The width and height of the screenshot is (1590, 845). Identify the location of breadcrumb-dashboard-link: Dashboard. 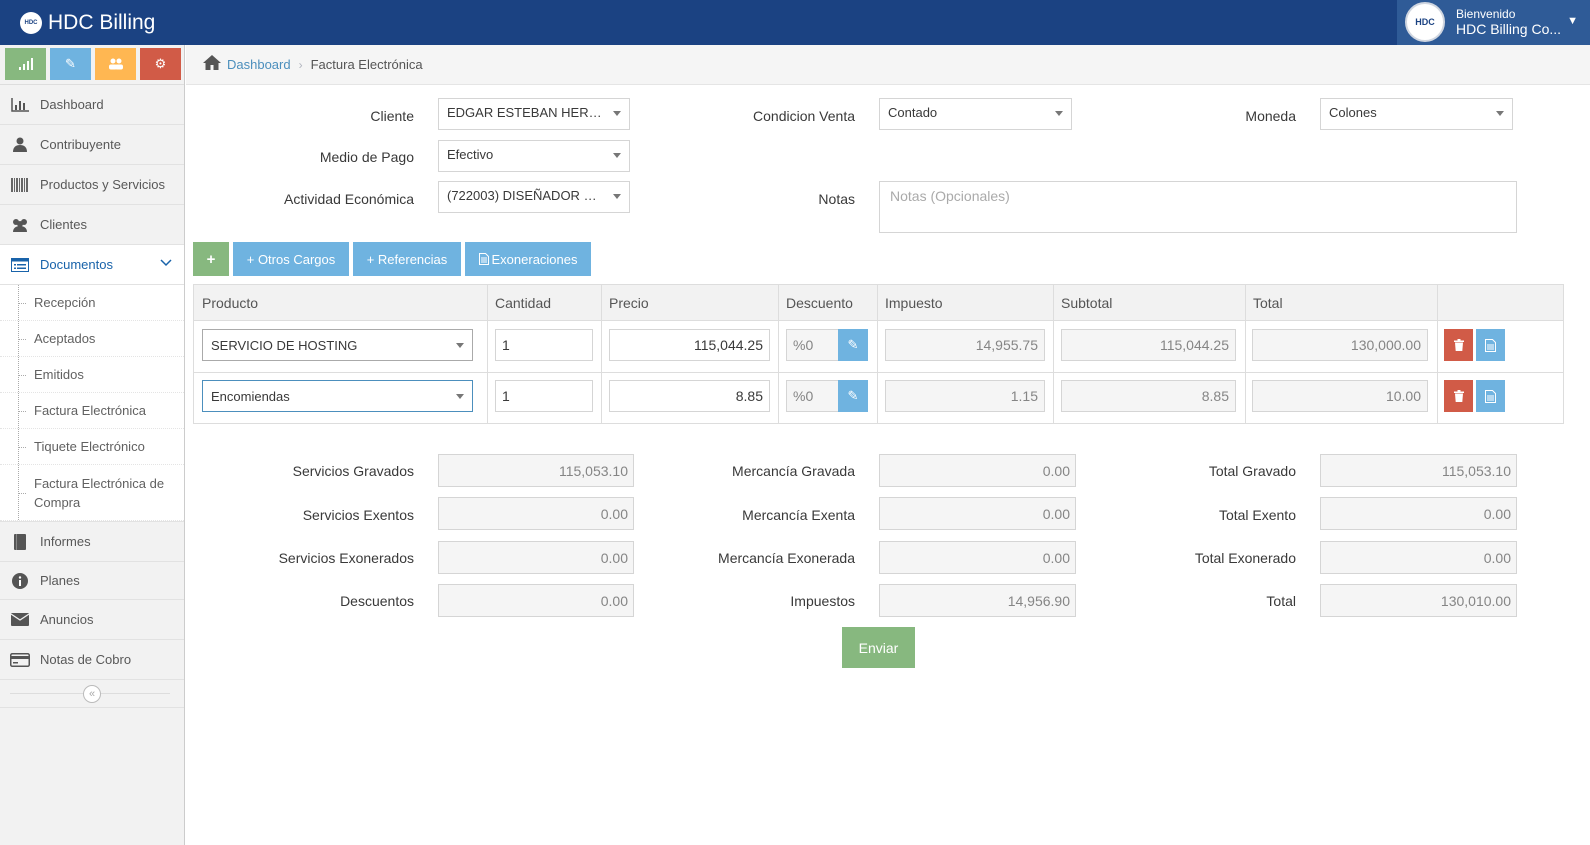
(259, 64).